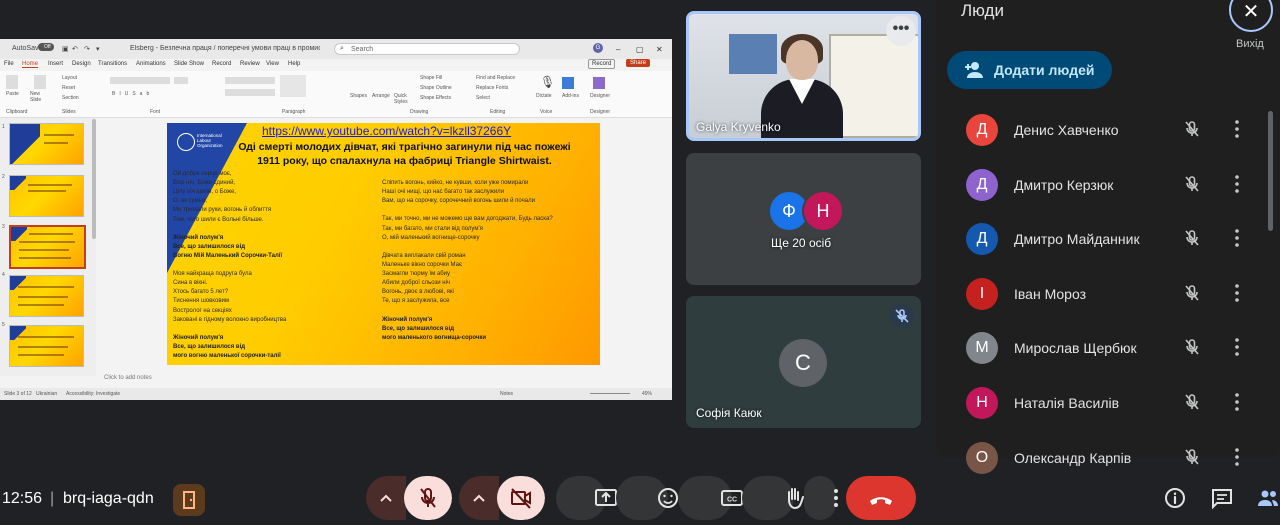 Image resolution: width=1280 pixels, height=525 pixels. What do you see at coordinates (294, 64) in the screenshot?
I see `tab-help: Help` at bounding box center [294, 64].